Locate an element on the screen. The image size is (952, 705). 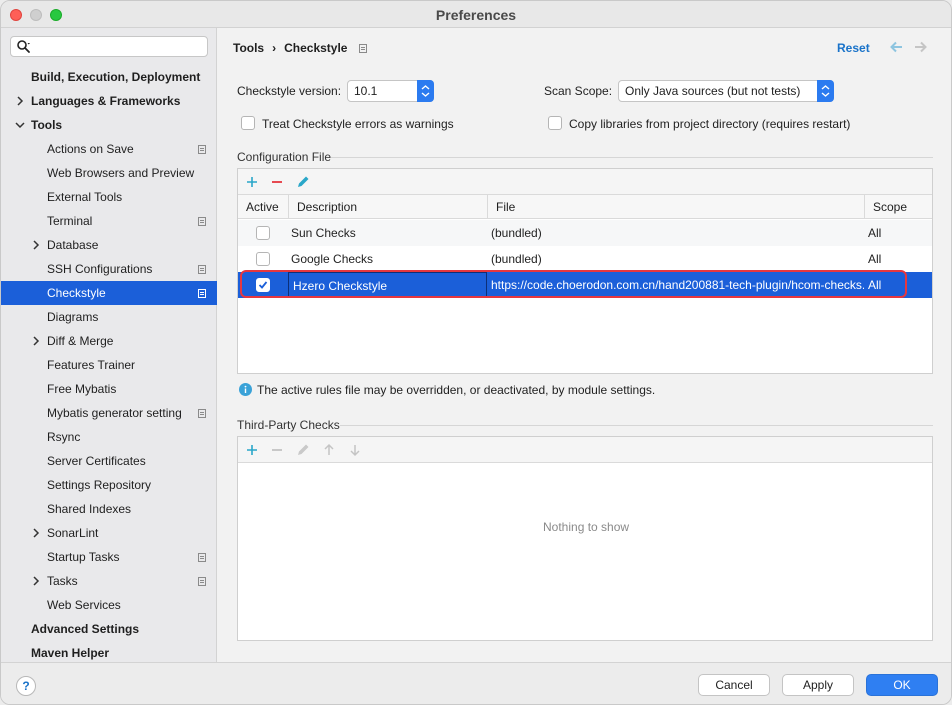
sidebar-item-advanced-settings: Advanced Settings is located at coordinates (109, 629).